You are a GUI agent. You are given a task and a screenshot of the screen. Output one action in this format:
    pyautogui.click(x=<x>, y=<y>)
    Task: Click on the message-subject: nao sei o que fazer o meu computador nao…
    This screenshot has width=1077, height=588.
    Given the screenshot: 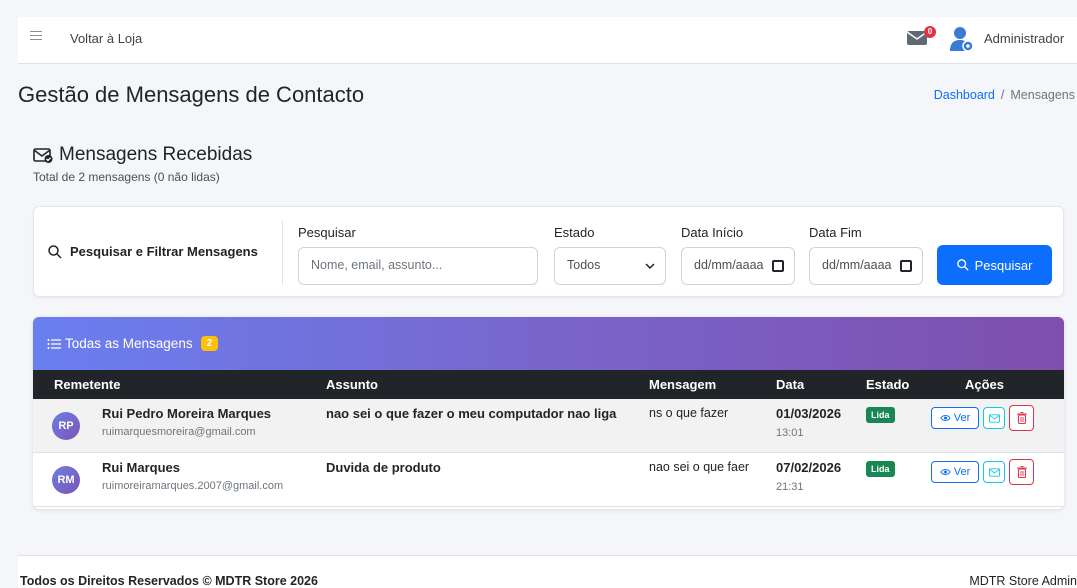 What is the action you would take?
    pyautogui.click(x=471, y=413)
    